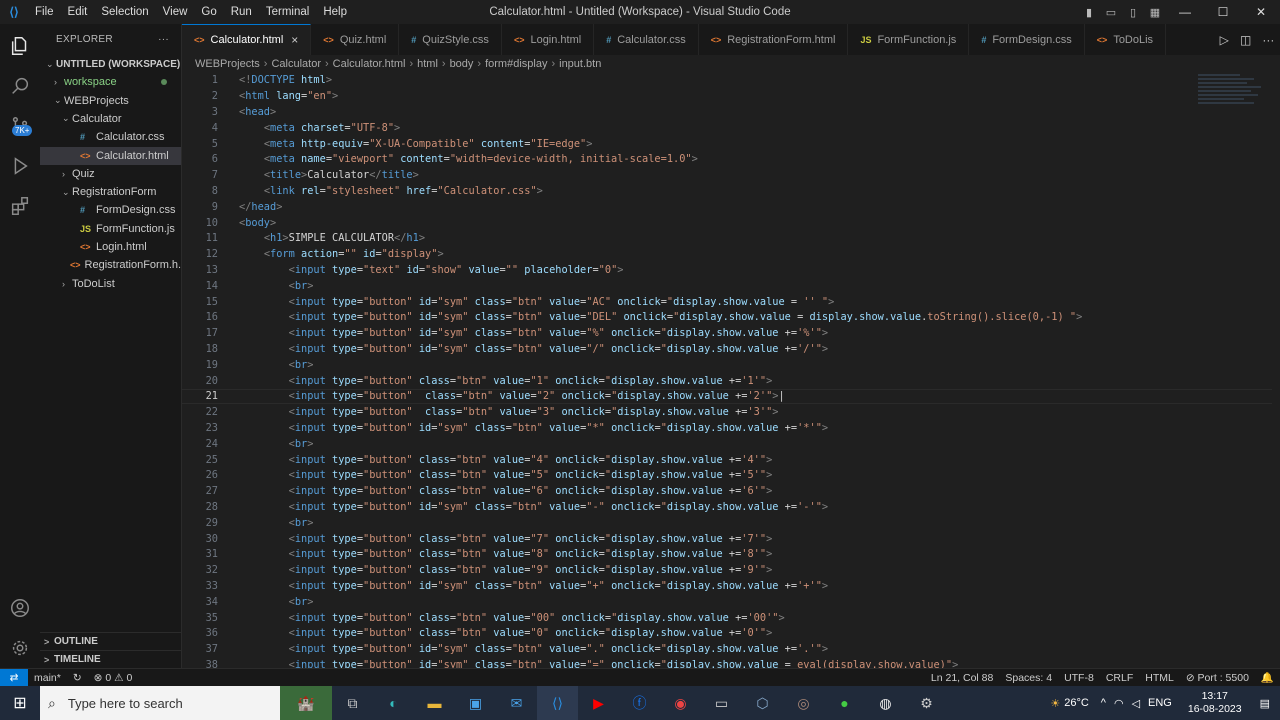  What do you see at coordinates (20, 86) in the screenshot?
I see `search-icon` at bounding box center [20, 86].